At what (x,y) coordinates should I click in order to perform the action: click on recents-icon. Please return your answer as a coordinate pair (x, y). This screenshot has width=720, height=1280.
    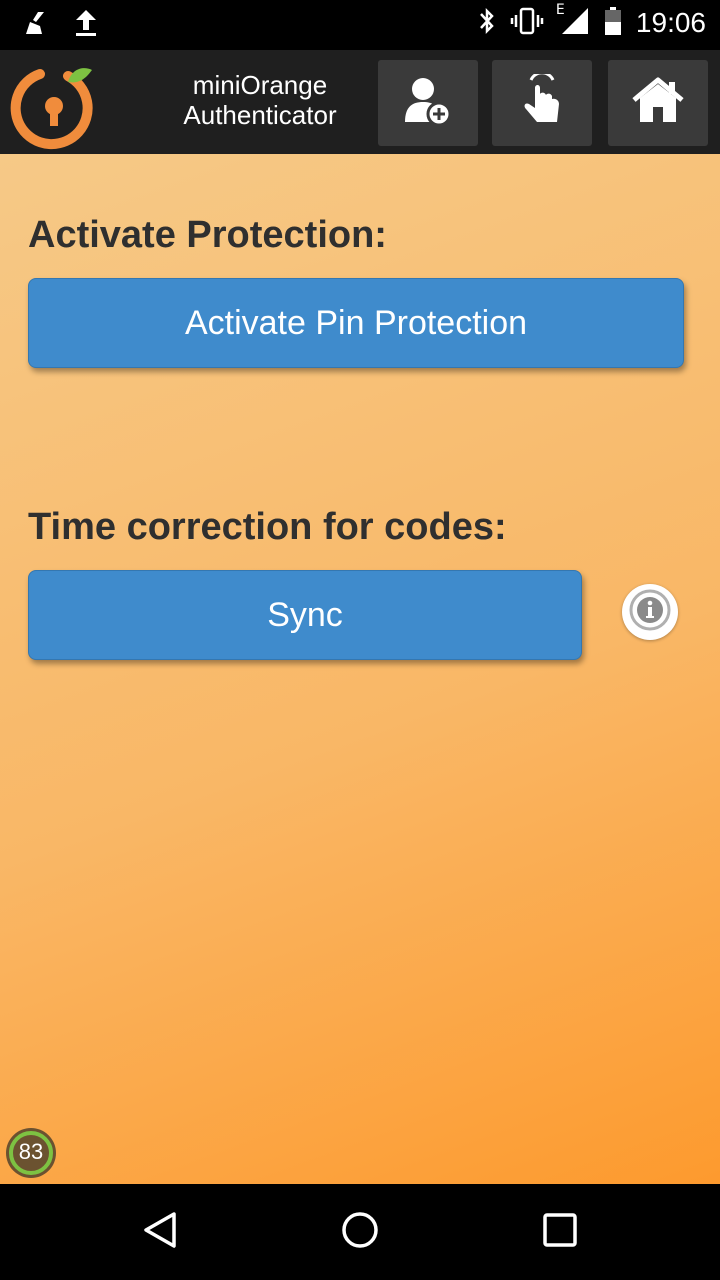
    Looking at the image, I should click on (560, 1232).